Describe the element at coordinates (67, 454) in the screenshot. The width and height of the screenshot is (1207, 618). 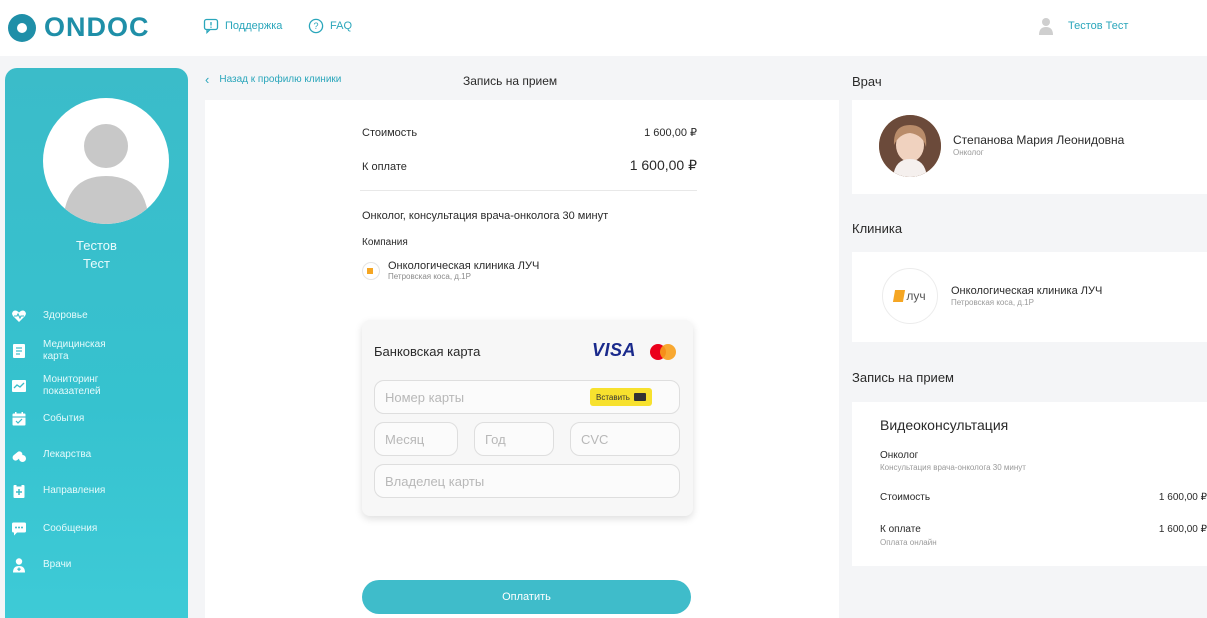
I see `sidebar-item-label: Лекарства` at that location.